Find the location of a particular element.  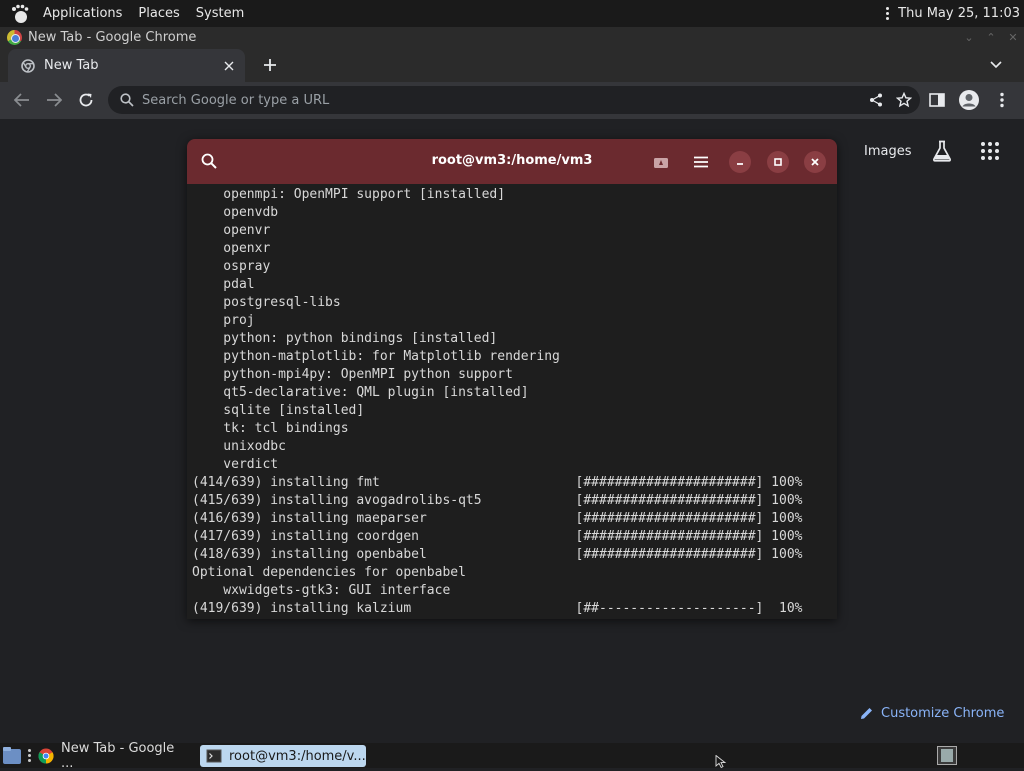

chrome-title-bar: New Tab - Google Chrome ⌄ ⌃ ✕ is located at coordinates (512, 37).